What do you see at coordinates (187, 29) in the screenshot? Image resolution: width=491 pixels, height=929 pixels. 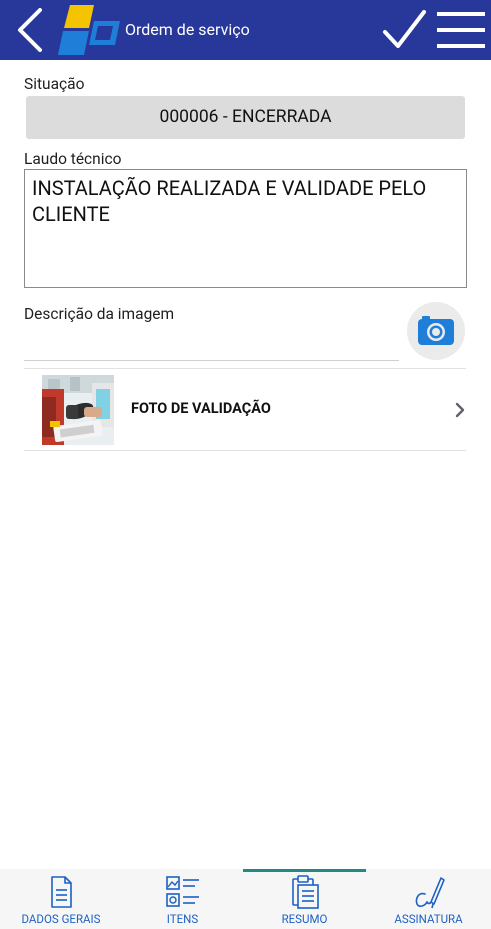 I see `page-title: Ordem de serviço` at bounding box center [187, 29].